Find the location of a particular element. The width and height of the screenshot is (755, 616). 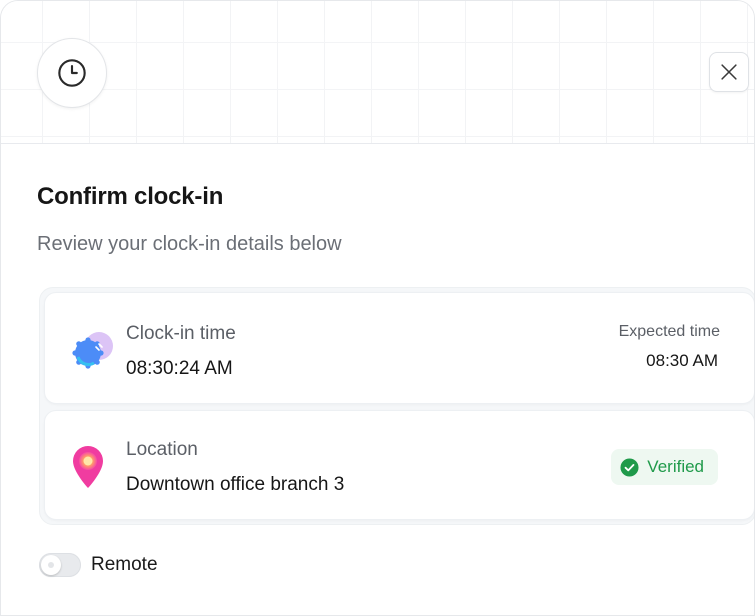

dialog-title: Confirm clock-in is located at coordinates (130, 196).